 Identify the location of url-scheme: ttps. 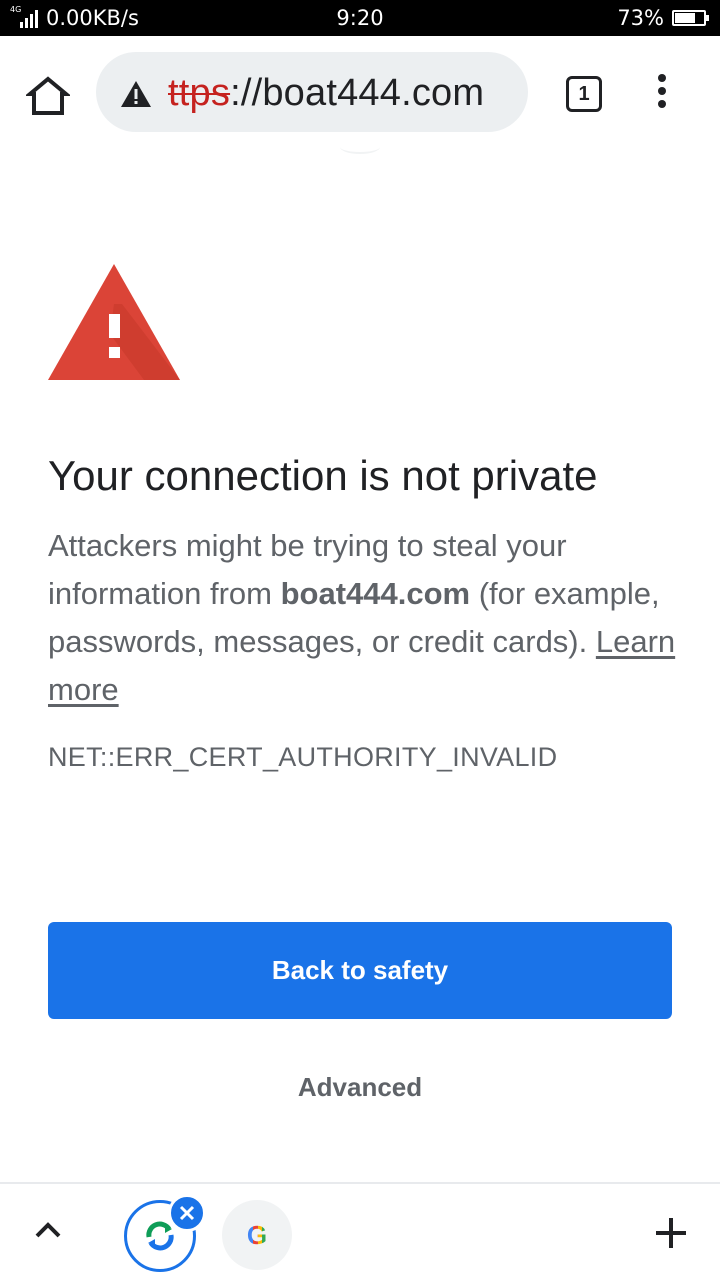
(199, 93).